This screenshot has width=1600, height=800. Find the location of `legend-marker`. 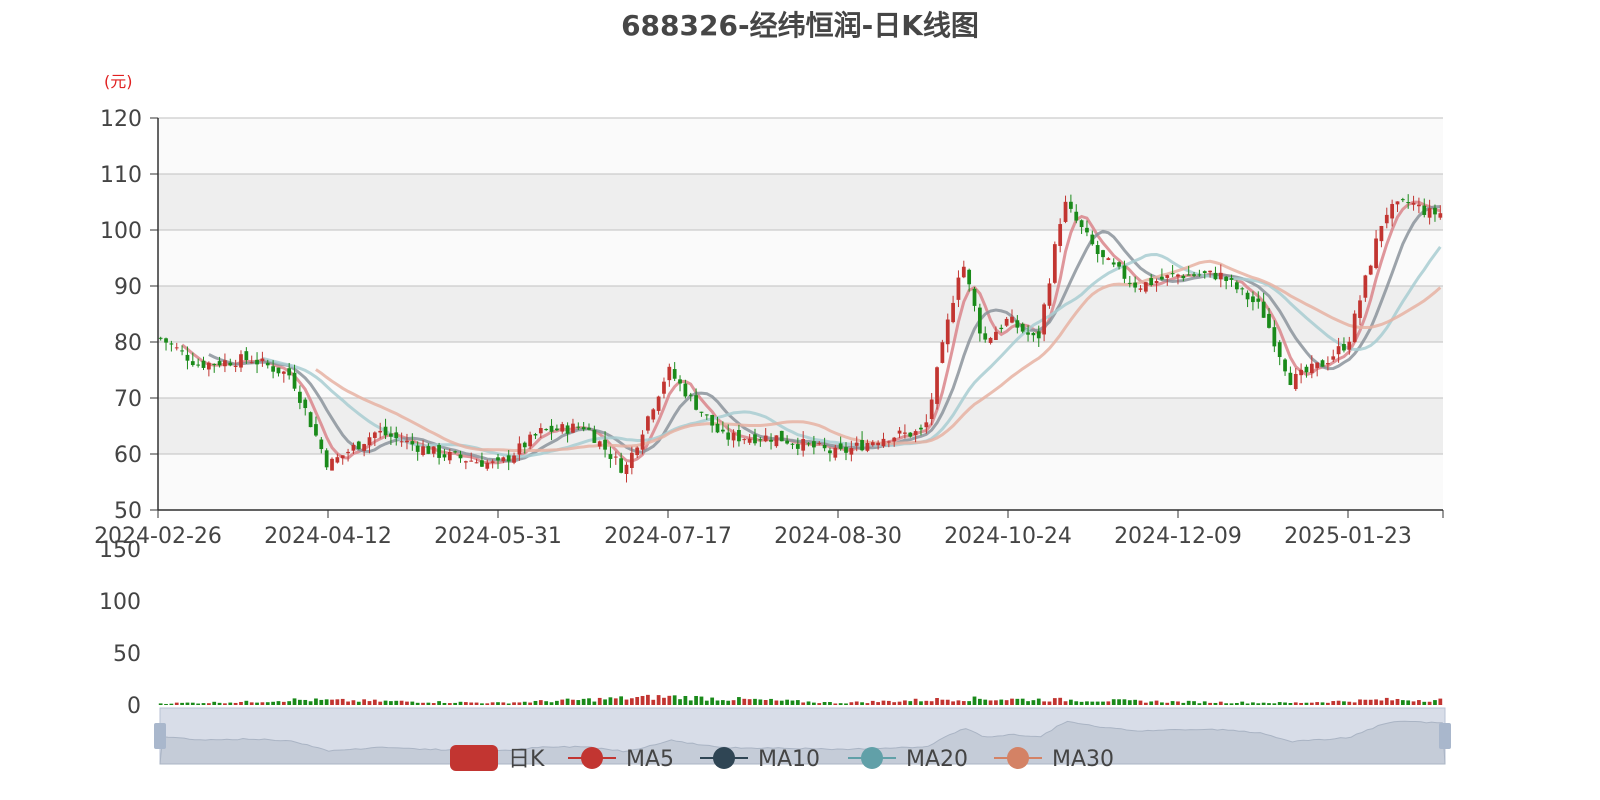

legend-marker is located at coordinates (724, 758).